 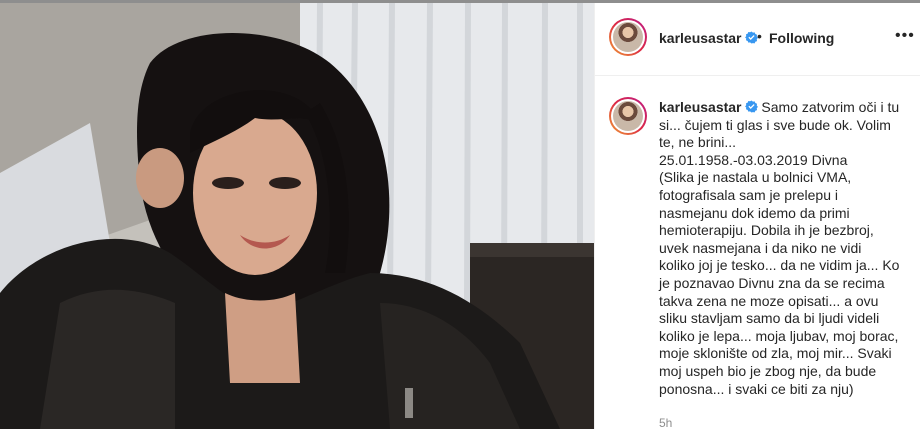 I want to click on author-avatar, so click(x=628, y=37).